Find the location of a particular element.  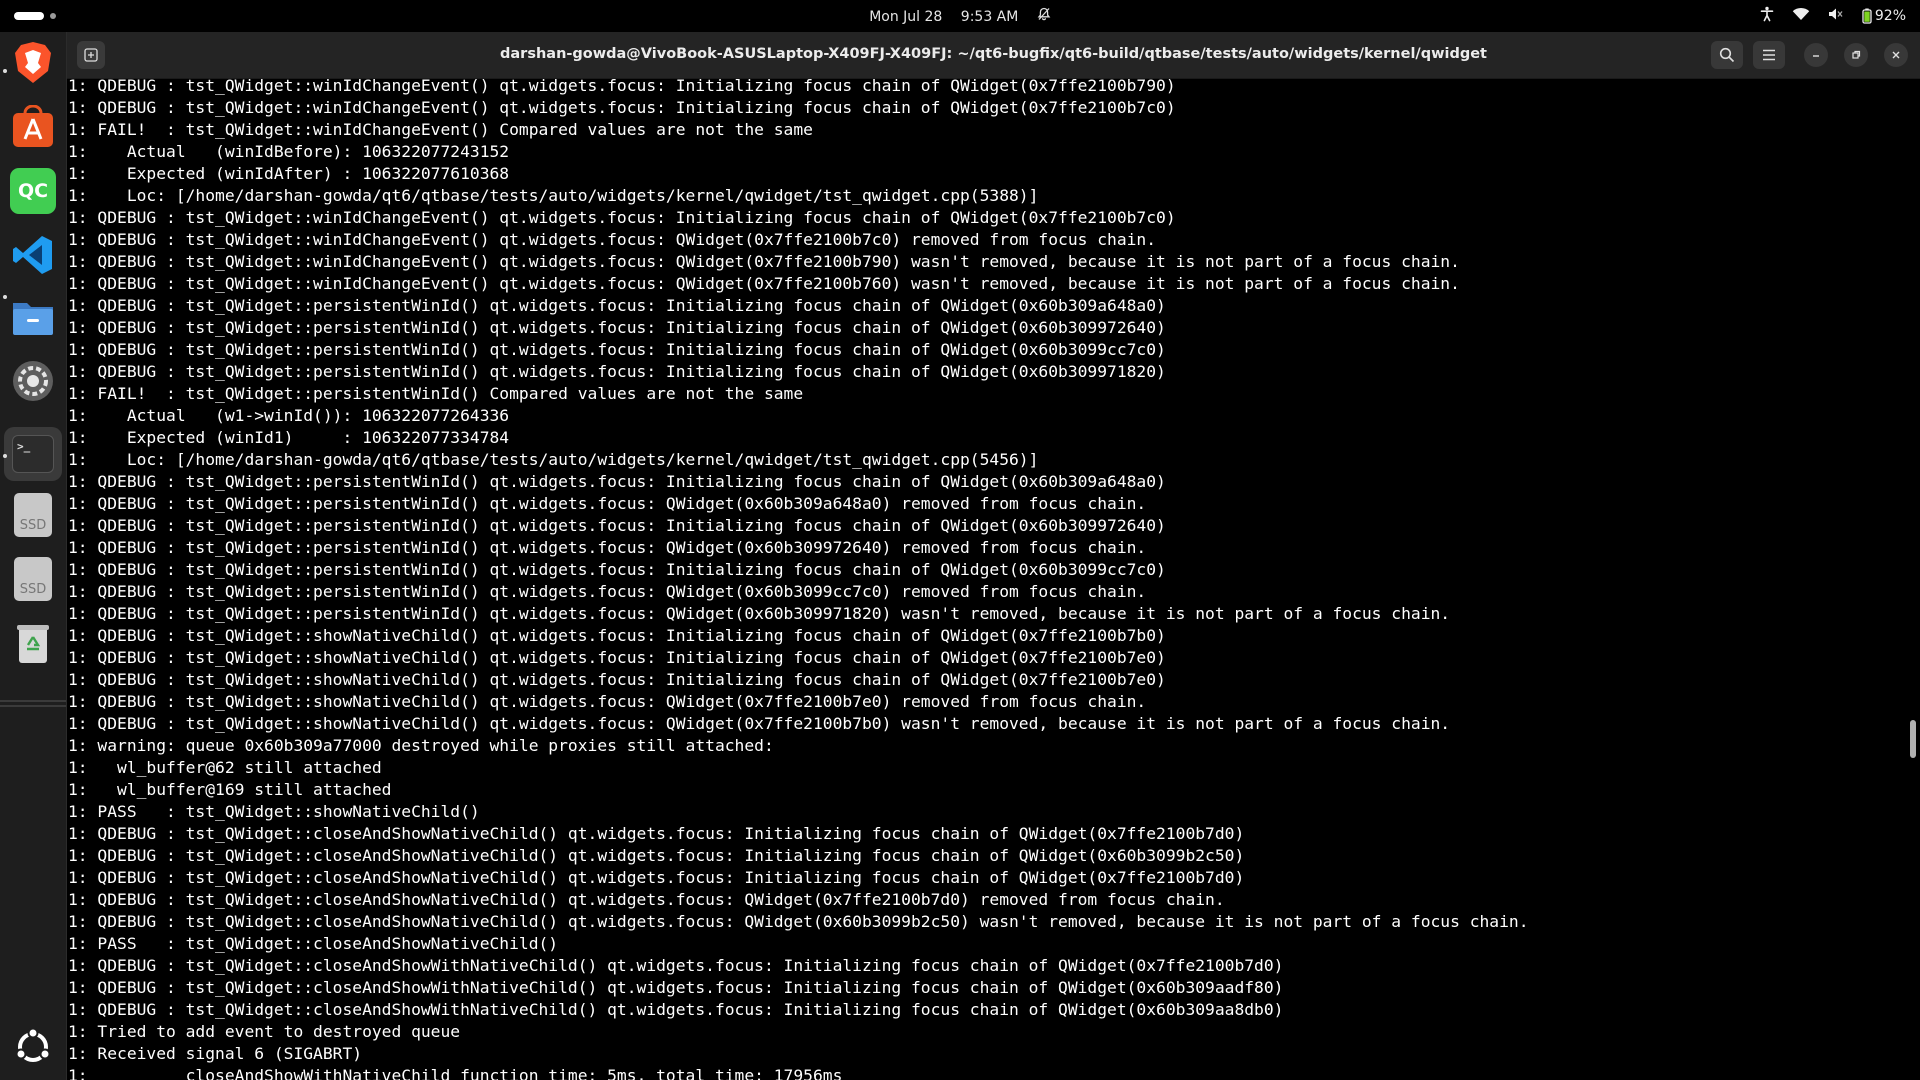

battery-percent: 92% is located at coordinates (1890, 16).